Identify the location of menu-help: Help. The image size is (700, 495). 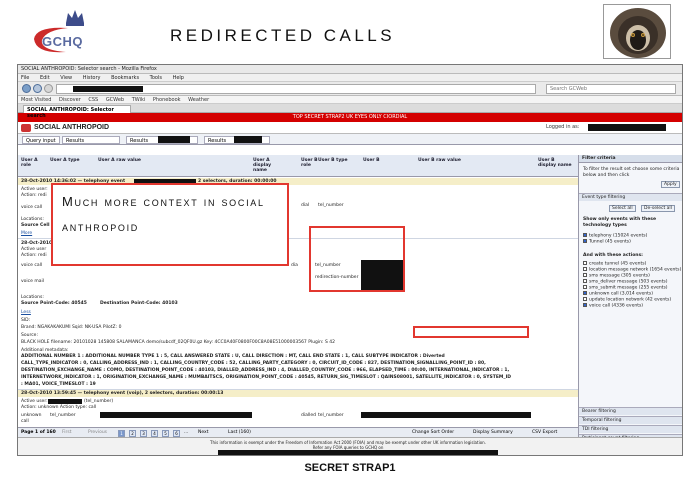
(178, 78).